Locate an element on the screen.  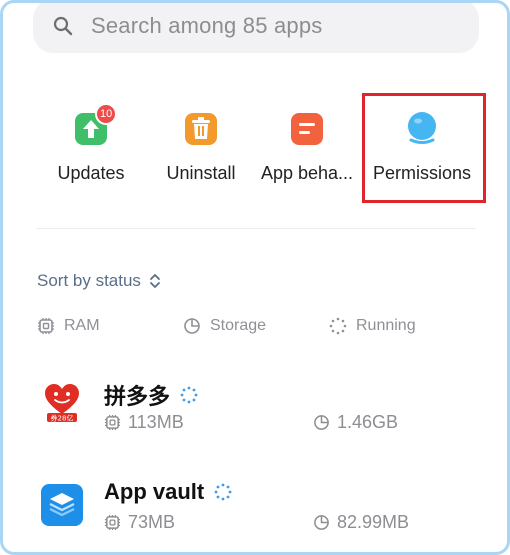
app-name: App vault is located at coordinates (168, 492).